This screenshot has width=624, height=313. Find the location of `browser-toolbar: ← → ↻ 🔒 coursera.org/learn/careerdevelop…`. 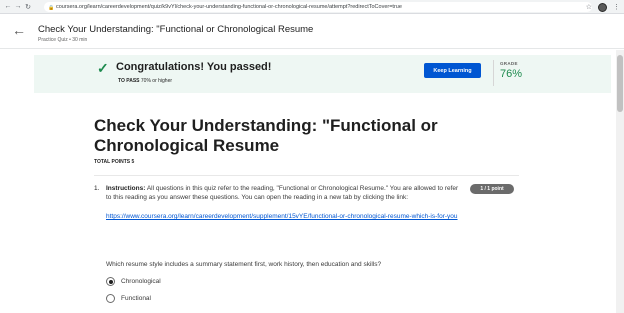

browser-toolbar: ← → ↻ 🔒 coursera.org/learn/careerdevelop… is located at coordinates (312, 7).